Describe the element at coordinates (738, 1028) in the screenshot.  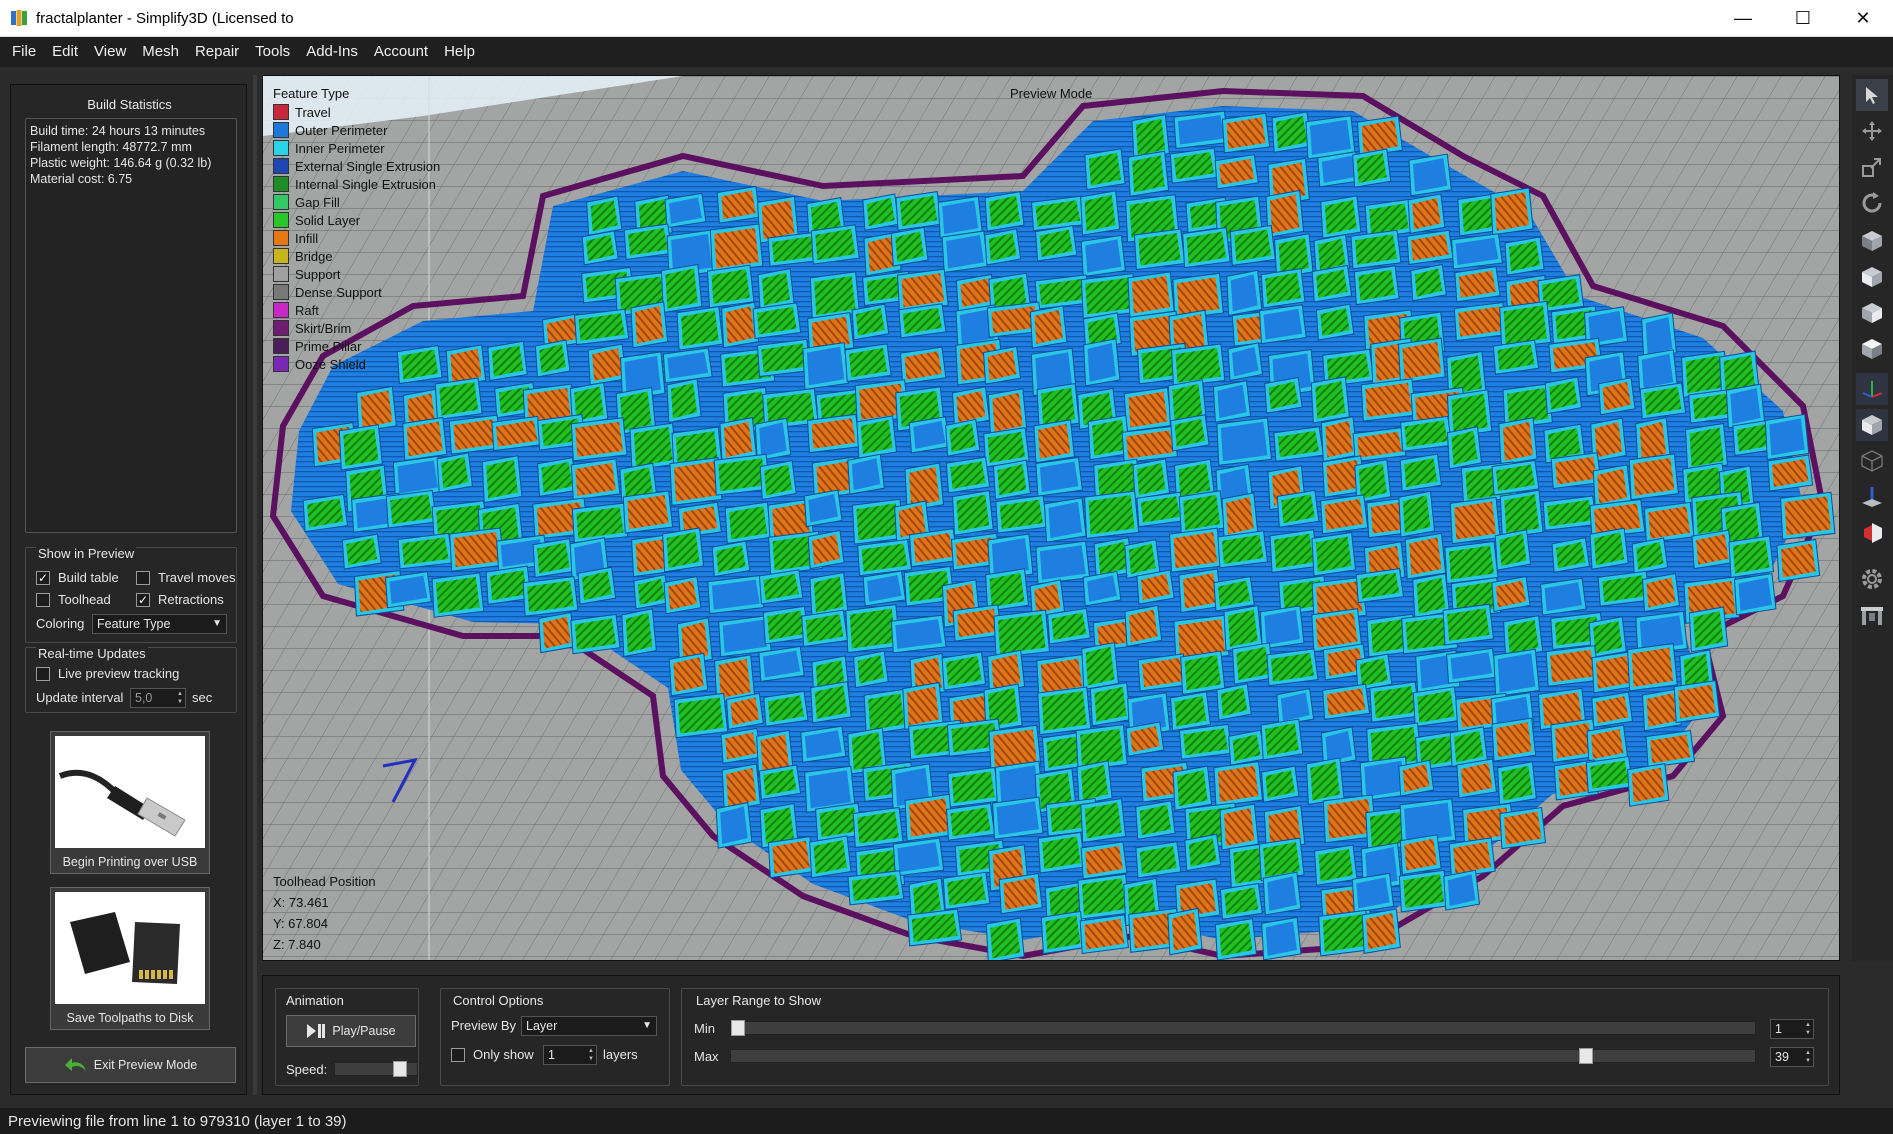
I see `min-layer-slider-thumb` at that location.